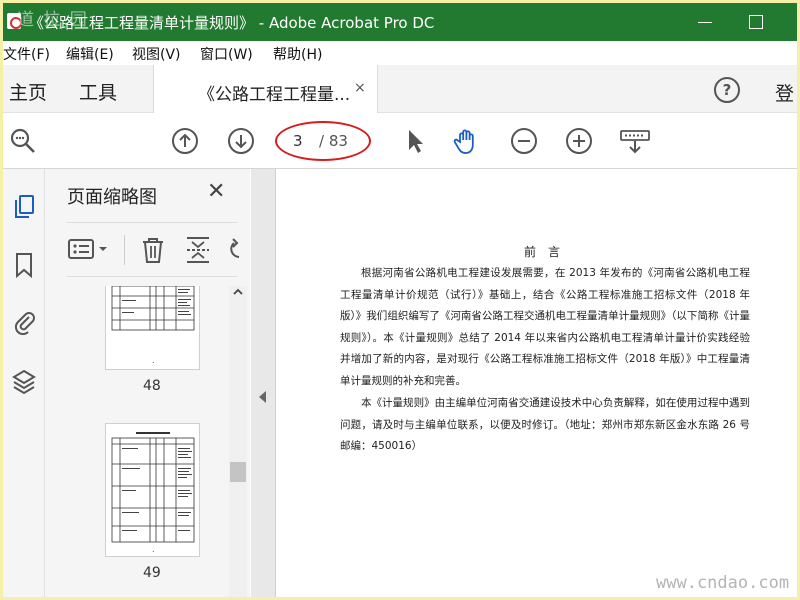 This screenshot has height=600, width=800. What do you see at coordinates (415, 141) in the screenshot?
I see `select-cursor-icon` at bounding box center [415, 141].